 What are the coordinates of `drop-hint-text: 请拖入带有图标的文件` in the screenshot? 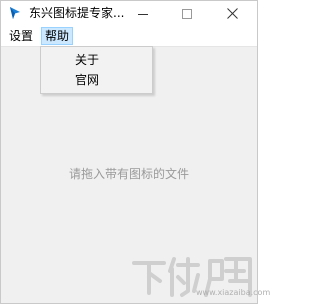 It's located at (128, 174).